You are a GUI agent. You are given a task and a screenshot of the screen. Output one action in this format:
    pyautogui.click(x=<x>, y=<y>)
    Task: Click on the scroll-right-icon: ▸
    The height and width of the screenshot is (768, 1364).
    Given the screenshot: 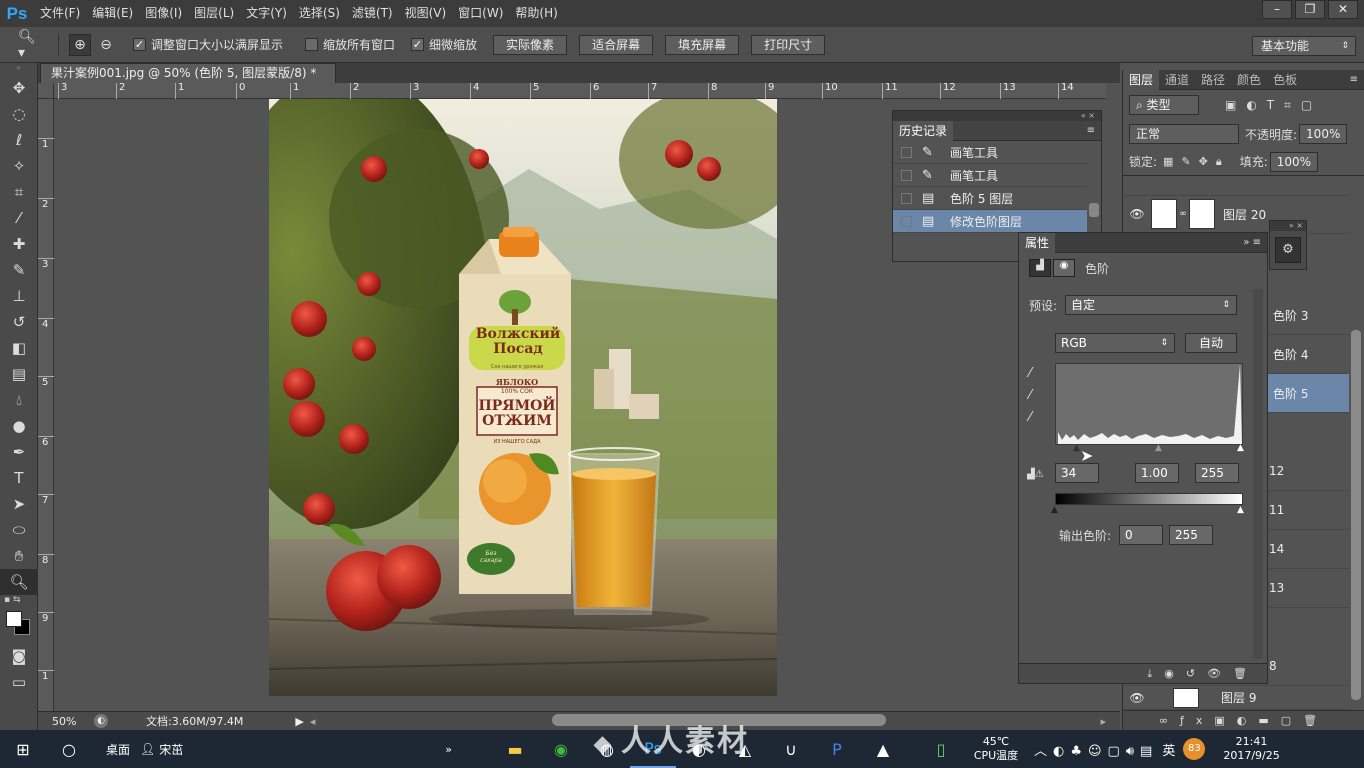 What is the action you would take?
    pyautogui.click(x=1103, y=721)
    